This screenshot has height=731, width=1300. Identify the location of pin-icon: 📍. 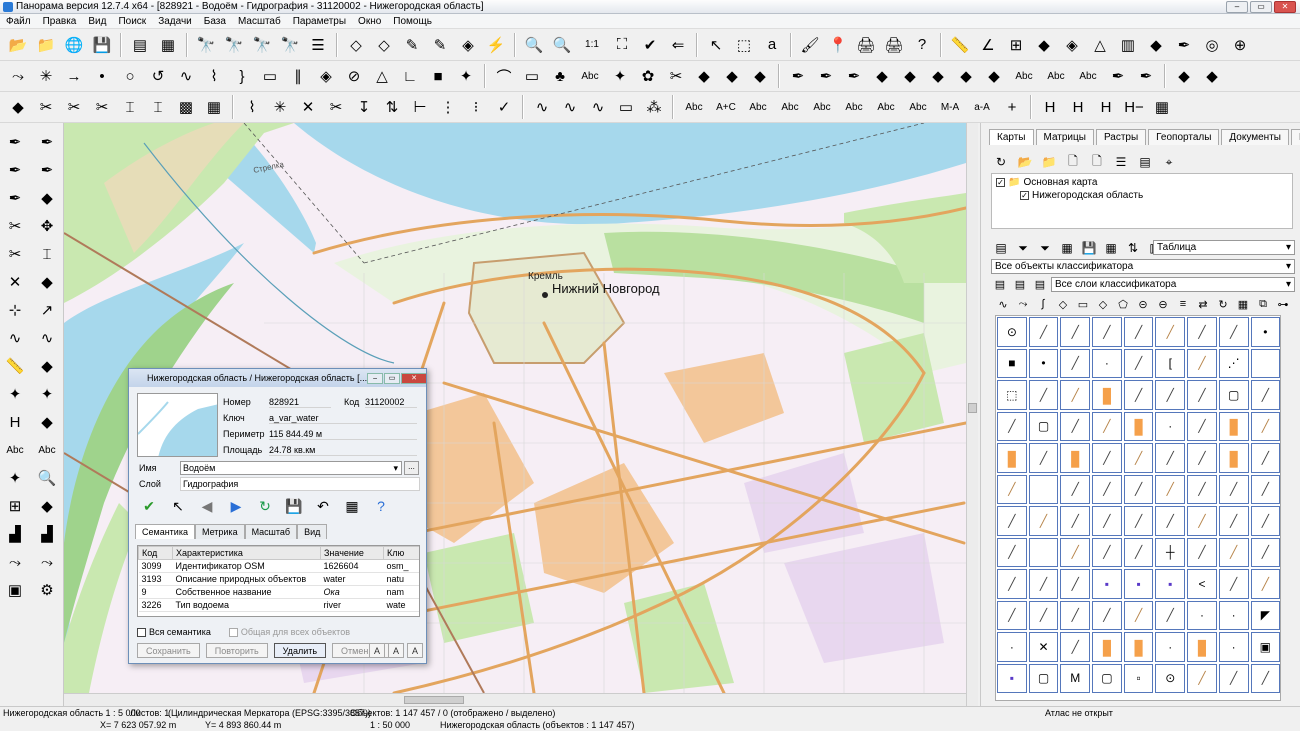
(838, 45).